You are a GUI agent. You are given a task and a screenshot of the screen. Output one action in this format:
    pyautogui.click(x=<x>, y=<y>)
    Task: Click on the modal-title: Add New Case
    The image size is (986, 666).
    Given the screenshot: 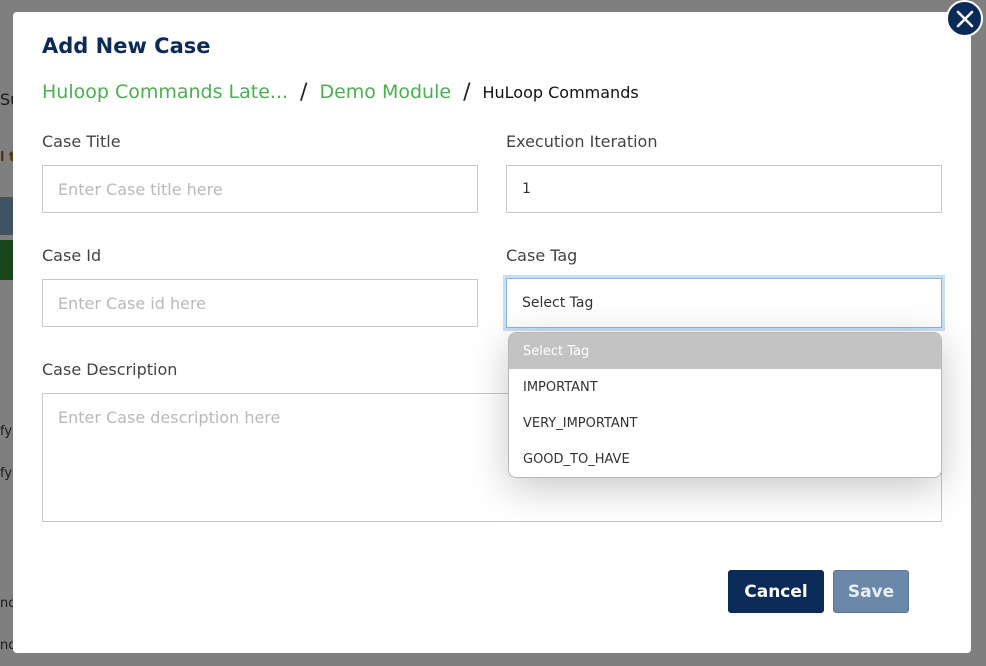 What is the action you would take?
    pyautogui.click(x=126, y=46)
    